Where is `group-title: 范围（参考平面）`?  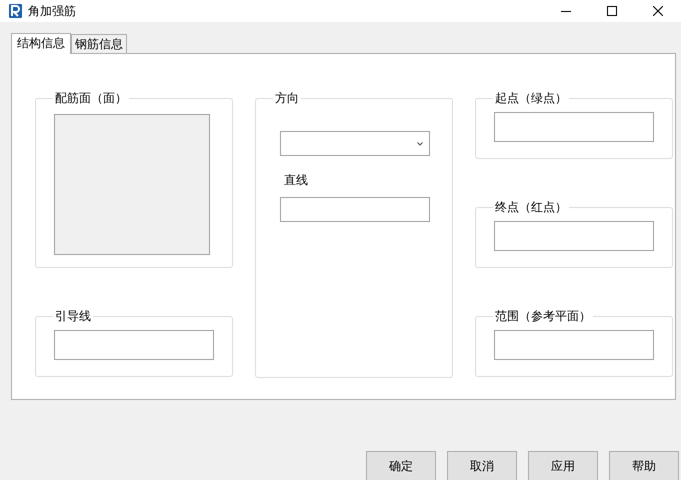 group-title: 范围（参考平面） is located at coordinates (543, 316).